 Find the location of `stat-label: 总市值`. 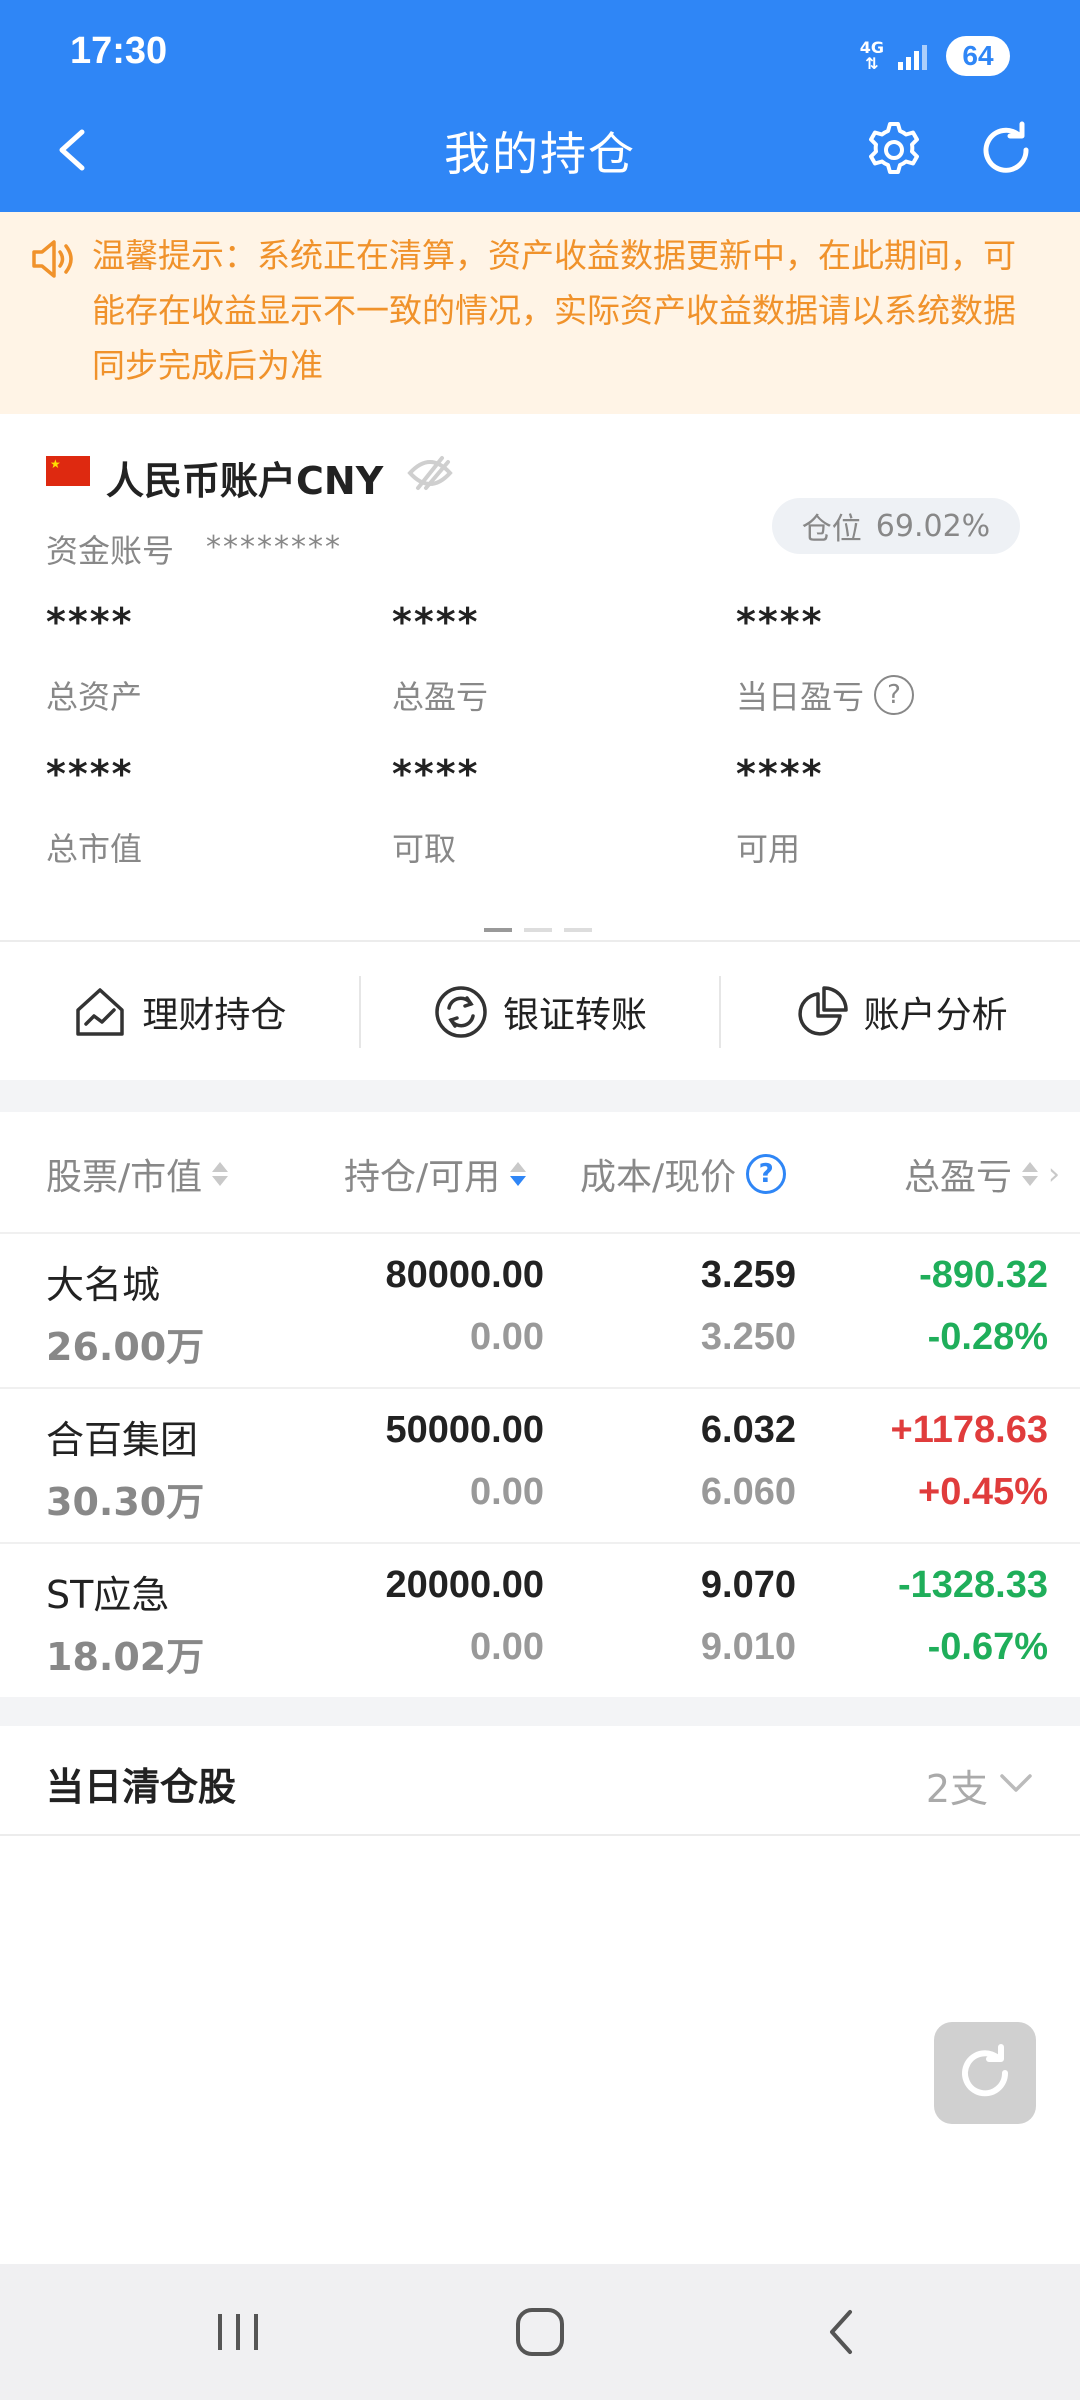

stat-label: 总市值 is located at coordinates (94, 849).